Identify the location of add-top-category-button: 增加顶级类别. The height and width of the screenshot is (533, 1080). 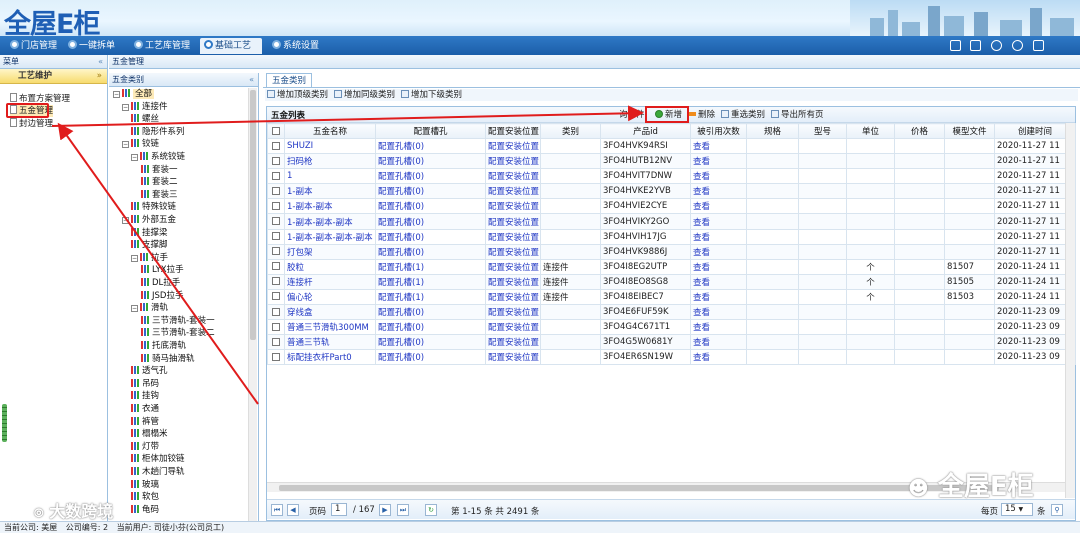
(297, 95).